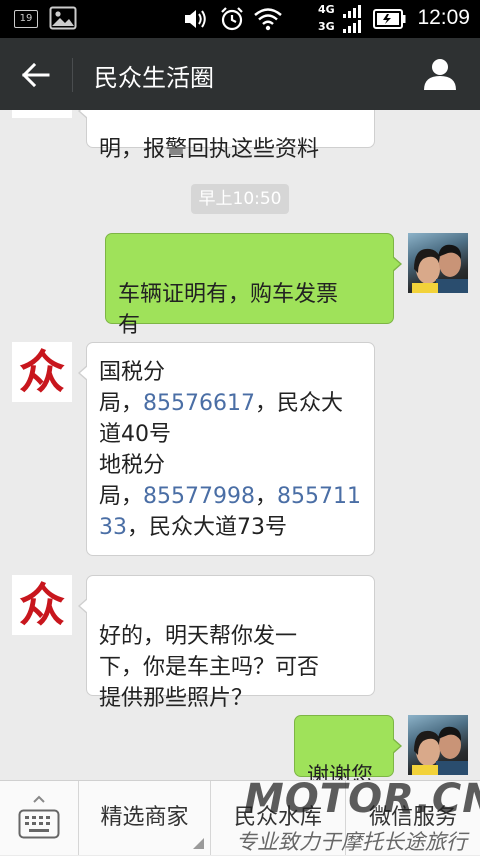  I want to click on phone-link: 85577998, so click(199, 496).